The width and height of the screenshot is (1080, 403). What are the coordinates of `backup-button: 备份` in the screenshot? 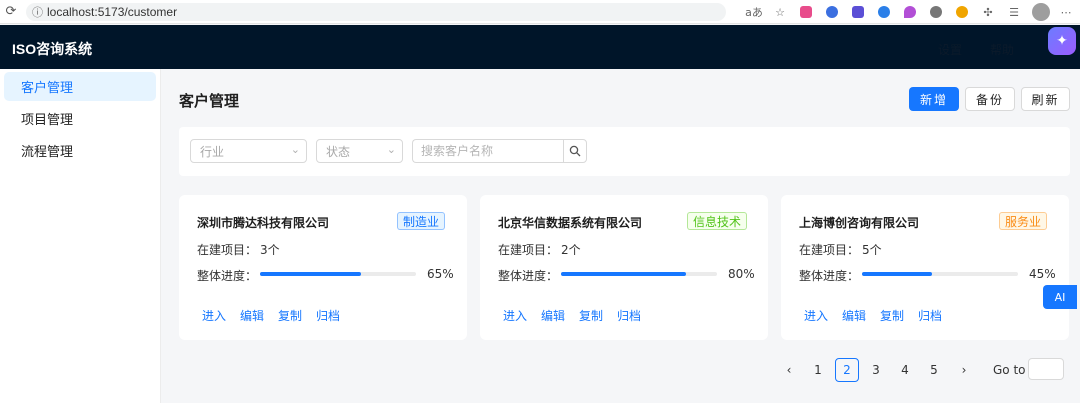 It's located at (990, 99).